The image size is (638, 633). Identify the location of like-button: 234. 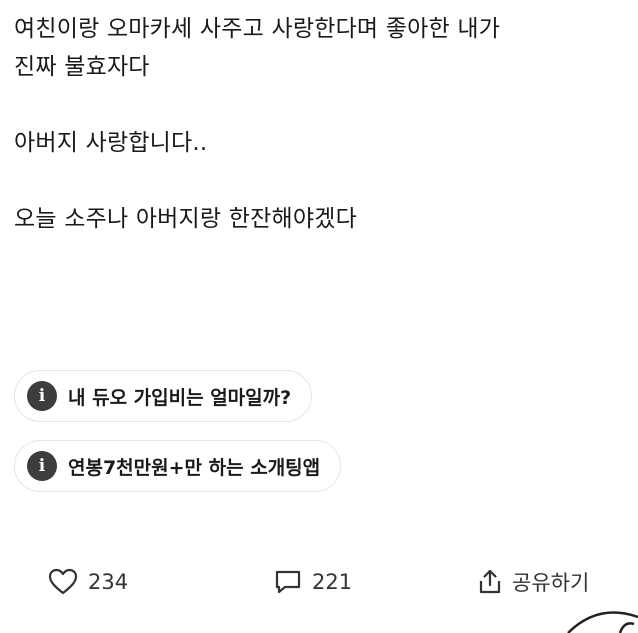
(88, 582).